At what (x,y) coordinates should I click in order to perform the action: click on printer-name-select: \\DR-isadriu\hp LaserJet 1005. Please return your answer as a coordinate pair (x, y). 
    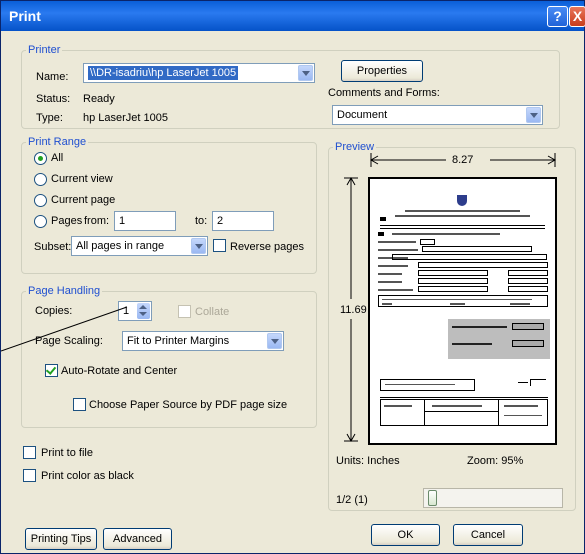
    Looking at the image, I should click on (199, 73).